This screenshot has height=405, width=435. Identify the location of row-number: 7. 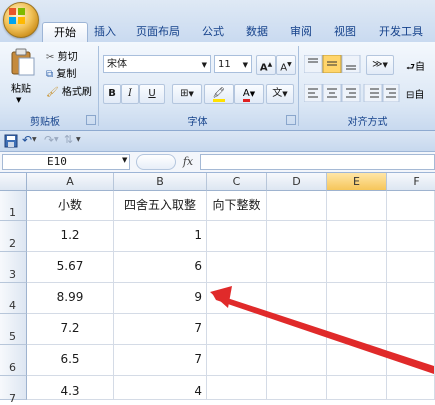
(12, 398).